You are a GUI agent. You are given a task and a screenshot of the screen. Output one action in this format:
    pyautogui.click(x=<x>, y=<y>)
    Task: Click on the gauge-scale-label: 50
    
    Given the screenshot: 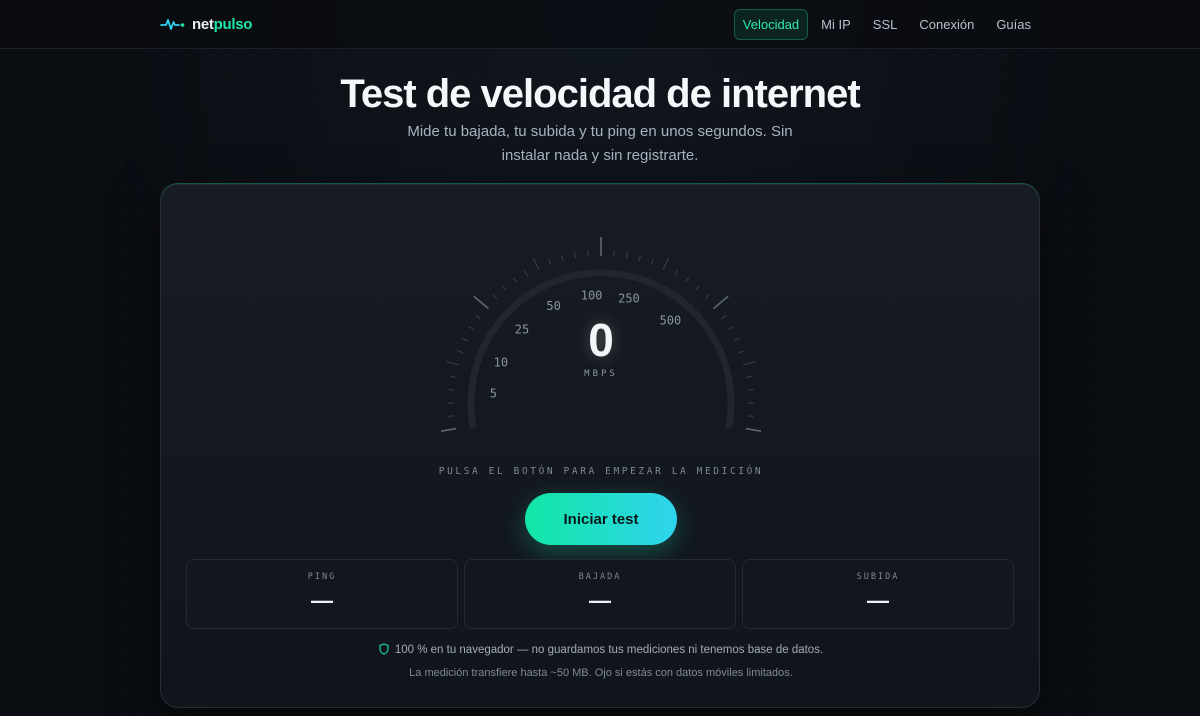 What is the action you would take?
    pyautogui.click(x=553, y=306)
    